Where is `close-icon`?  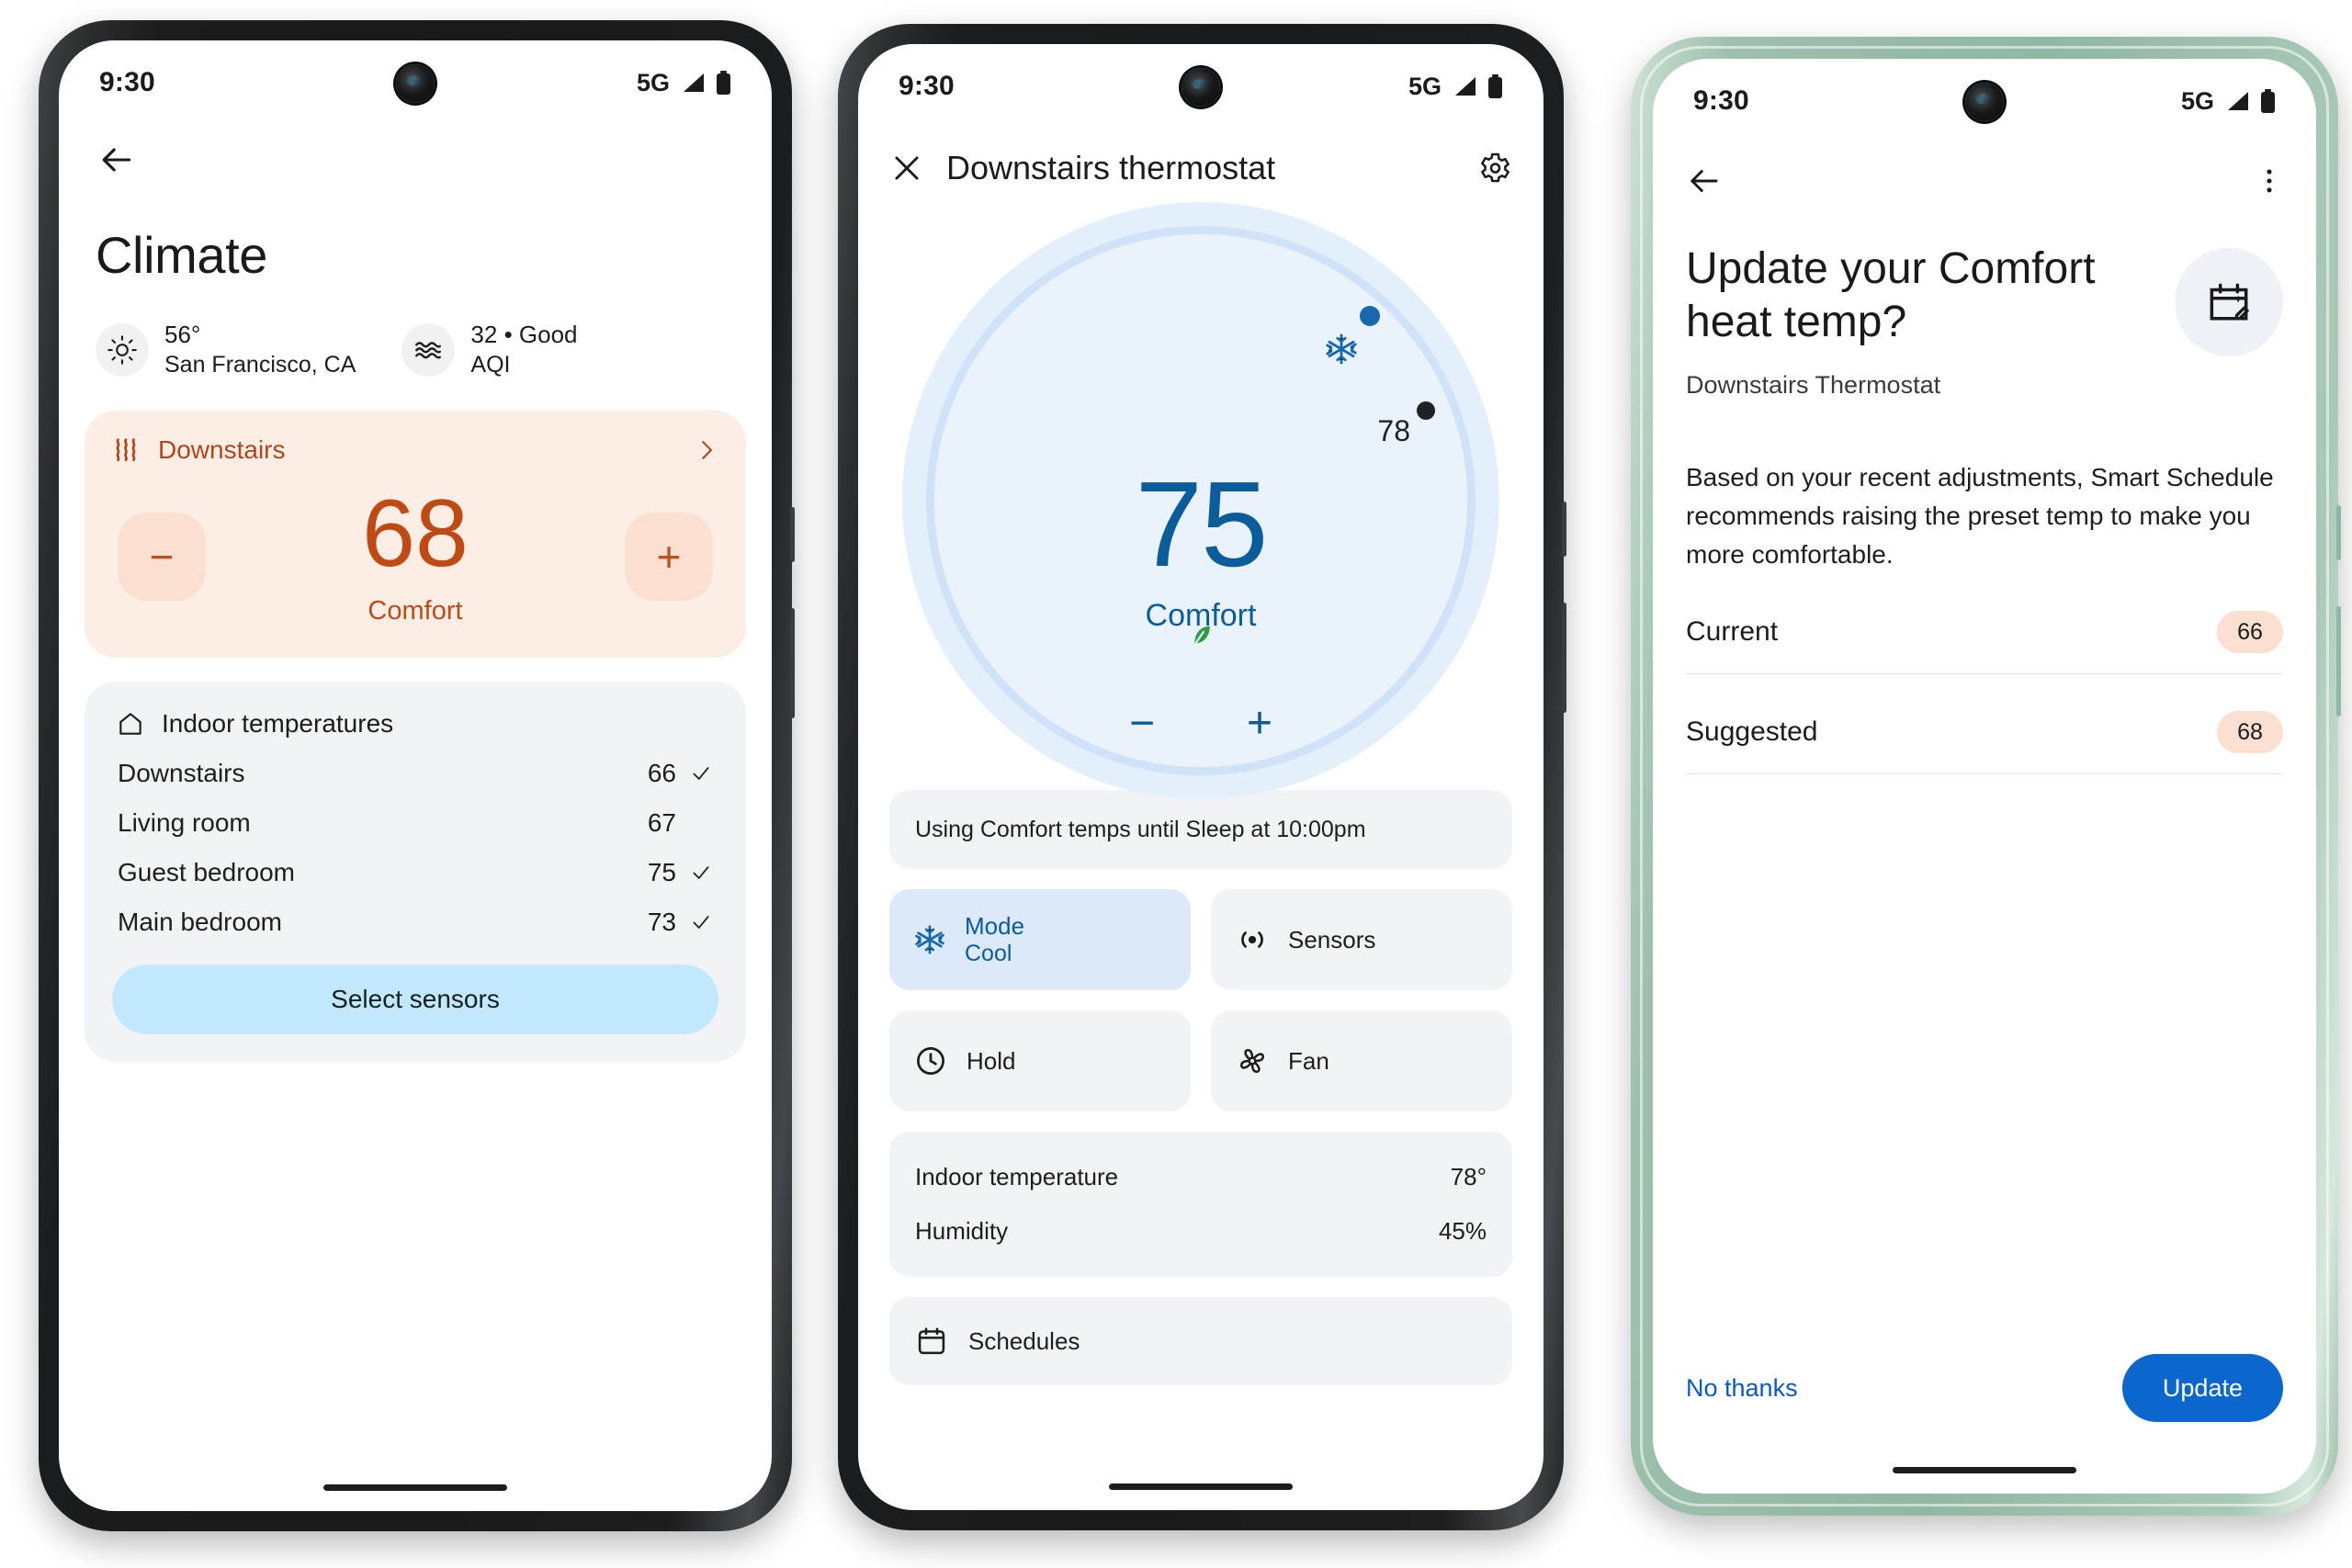 close-icon is located at coordinates (907, 168).